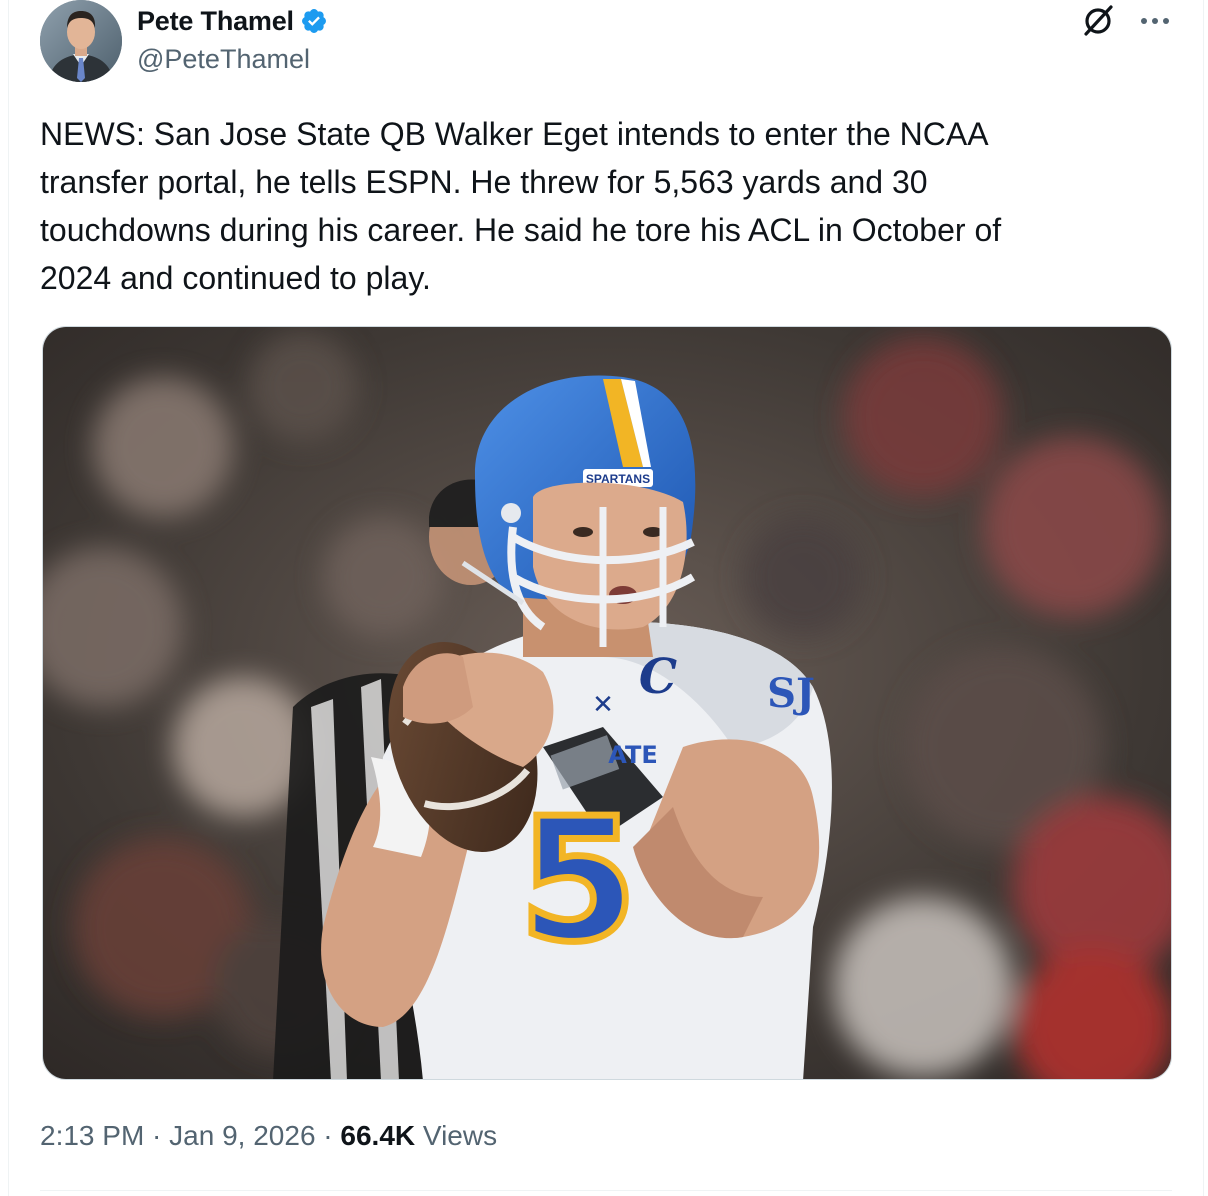 Image resolution: width=1208 pixels, height=1196 pixels. I want to click on avatar-image, so click(81, 41).